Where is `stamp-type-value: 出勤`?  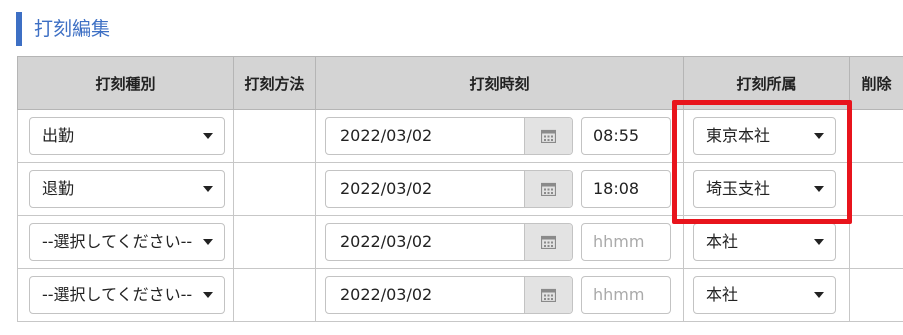
stamp-type-value: 出勤 is located at coordinates (58, 135).